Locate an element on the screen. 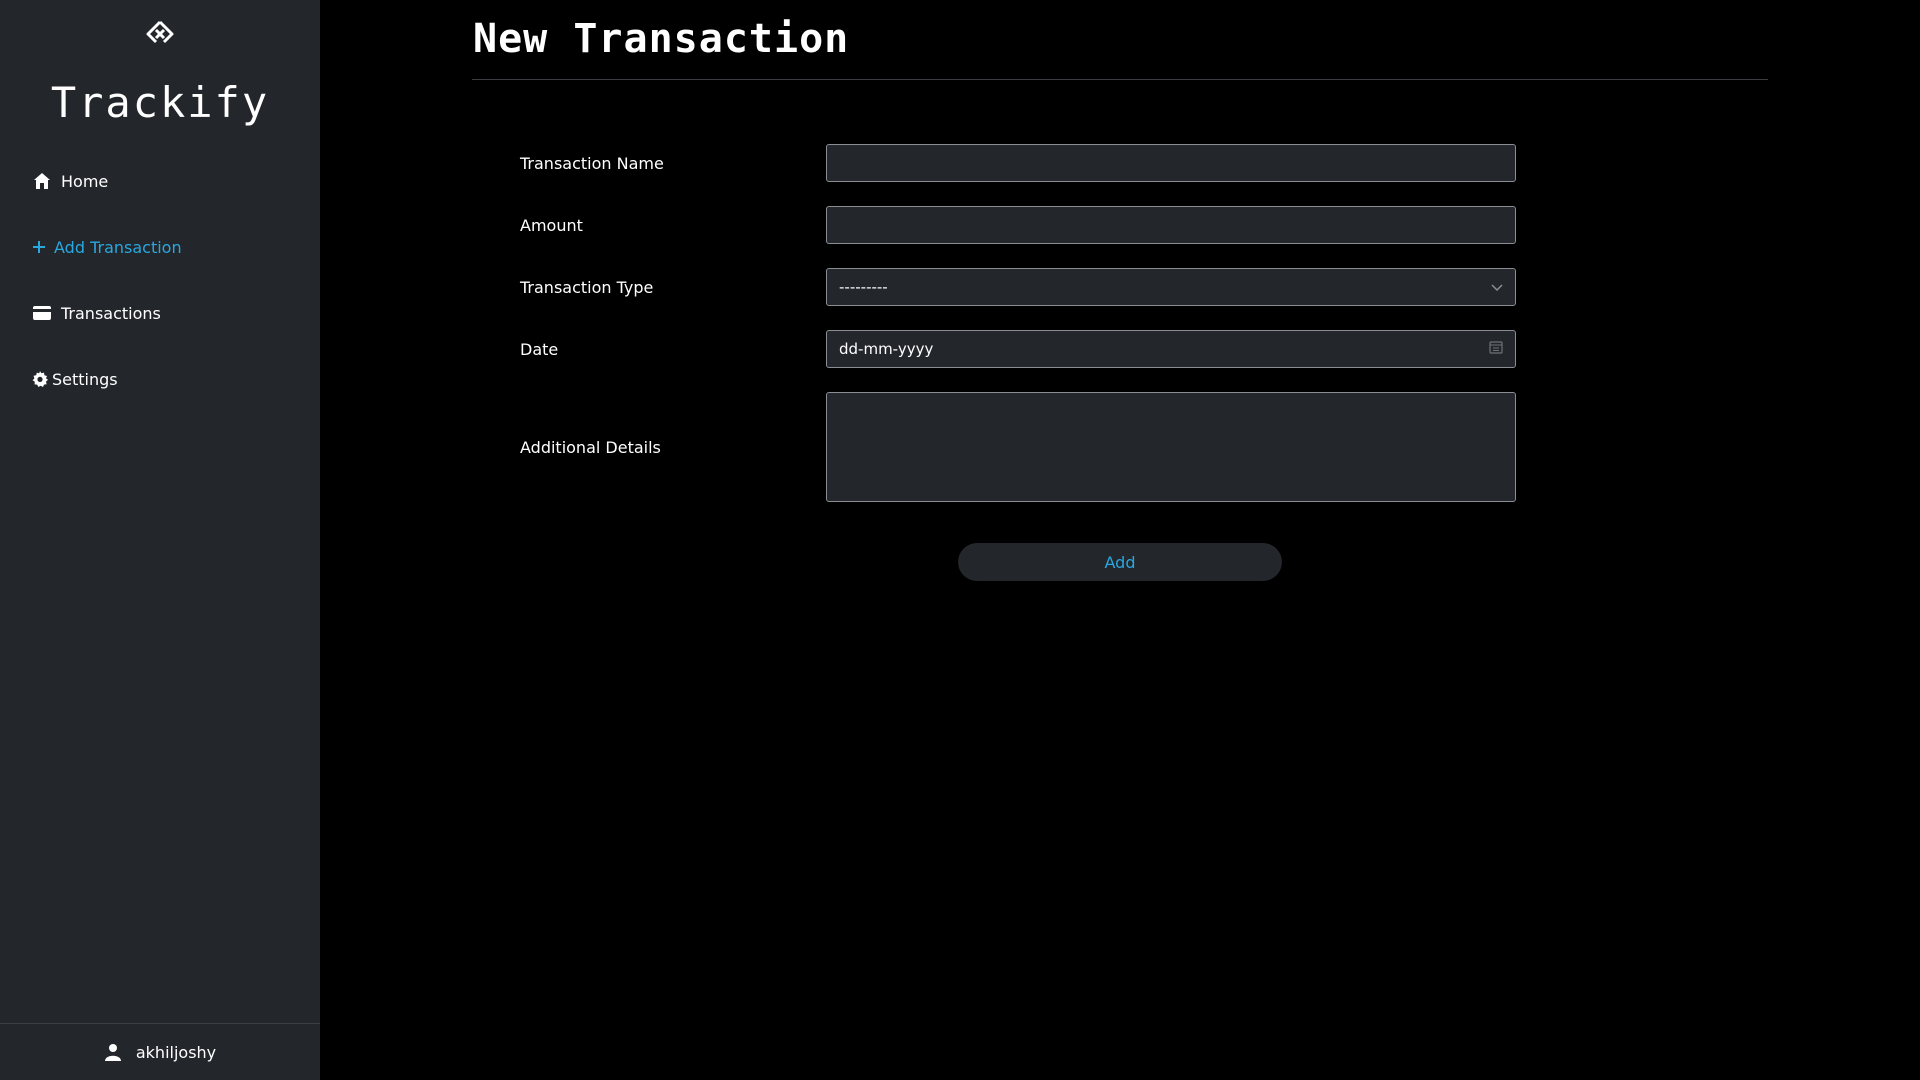 Image resolution: width=1920 pixels, height=1080 pixels. home-icon is located at coordinates (42, 181).